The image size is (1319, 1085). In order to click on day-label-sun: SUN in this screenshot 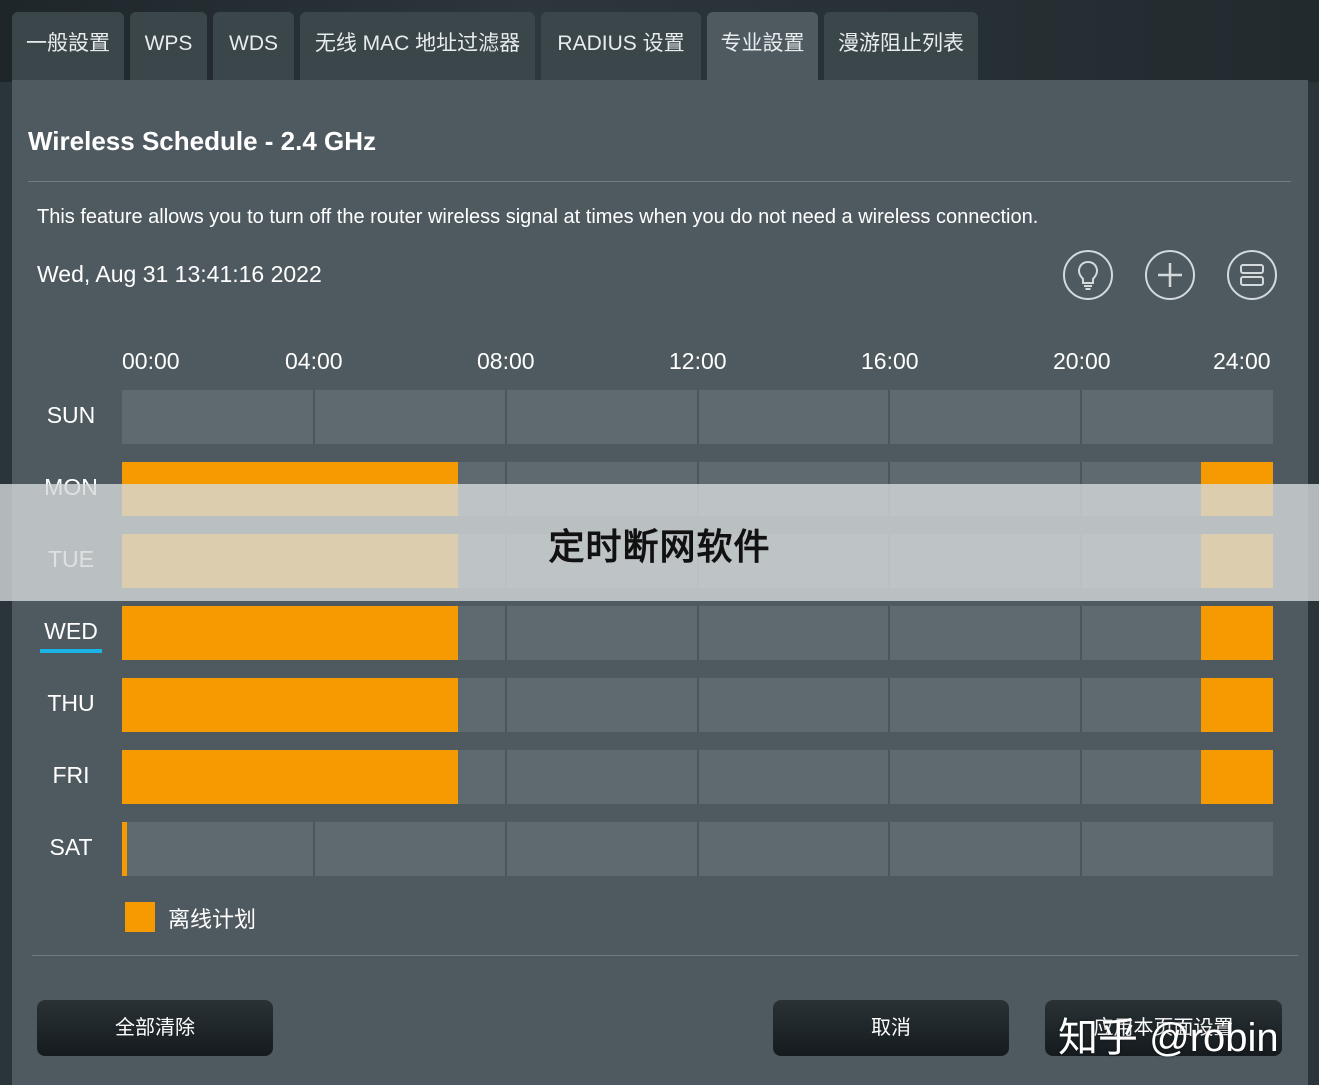, I will do `click(71, 415)`.